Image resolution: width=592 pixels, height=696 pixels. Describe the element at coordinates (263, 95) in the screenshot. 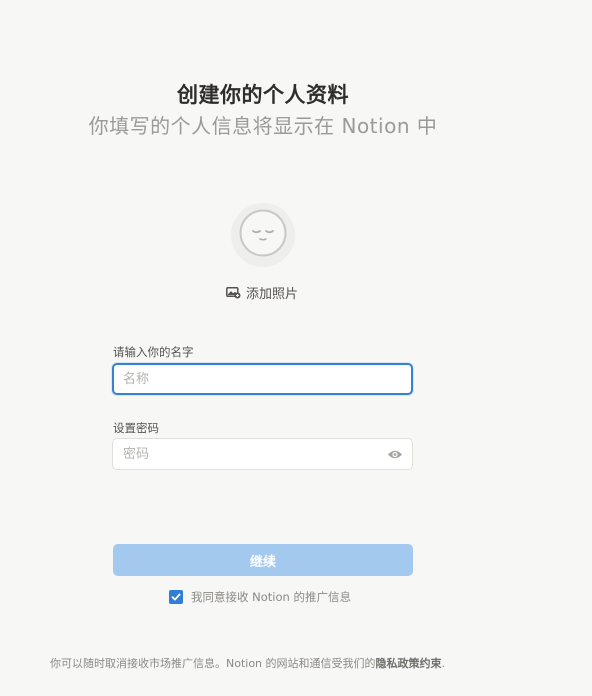

I see `page-title: 创建你的个人资料` at that location.